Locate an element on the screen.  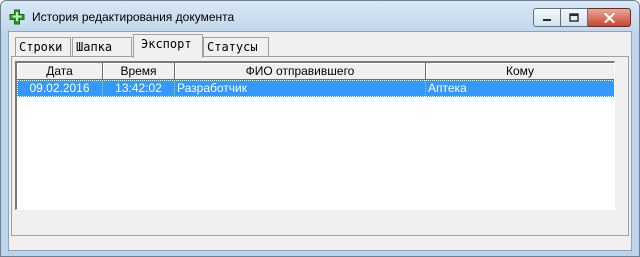
maximize-icon is located at coordinates (574, 17).